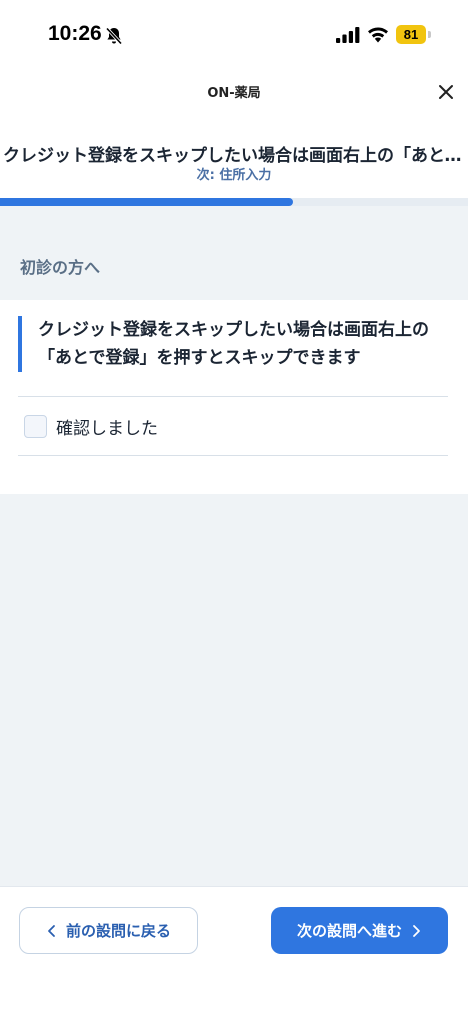  I want to click on prev-question-button: 前の設問に戻る, so click(108, 930).